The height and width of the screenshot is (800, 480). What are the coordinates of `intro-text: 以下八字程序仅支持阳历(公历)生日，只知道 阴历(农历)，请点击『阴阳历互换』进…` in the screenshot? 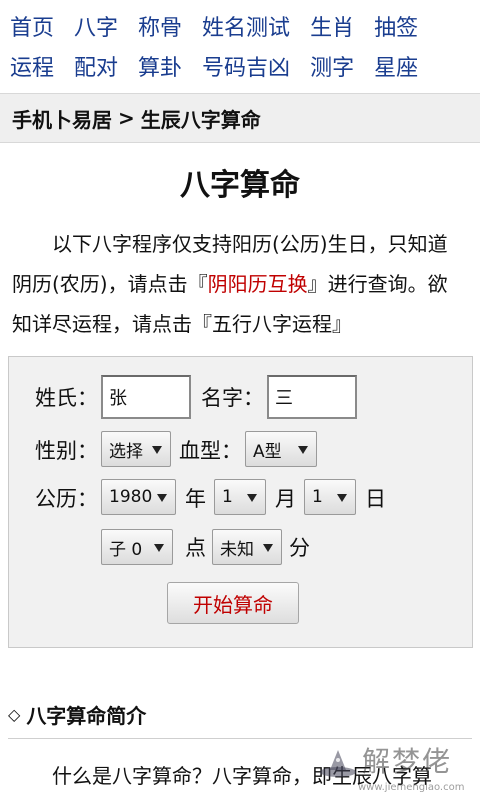 It's located at (242, 284).